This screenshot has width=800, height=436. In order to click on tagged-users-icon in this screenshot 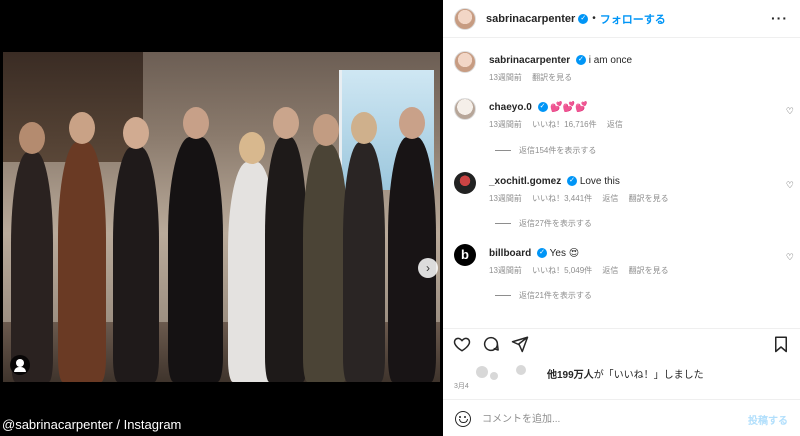, I will do `click(20, 365)`.